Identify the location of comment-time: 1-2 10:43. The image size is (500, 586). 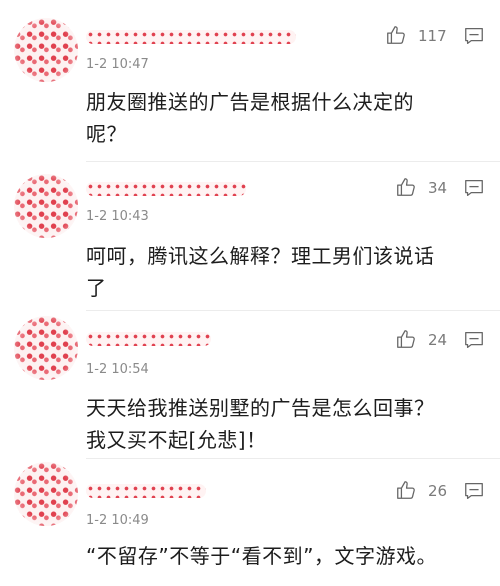
(117, 216).